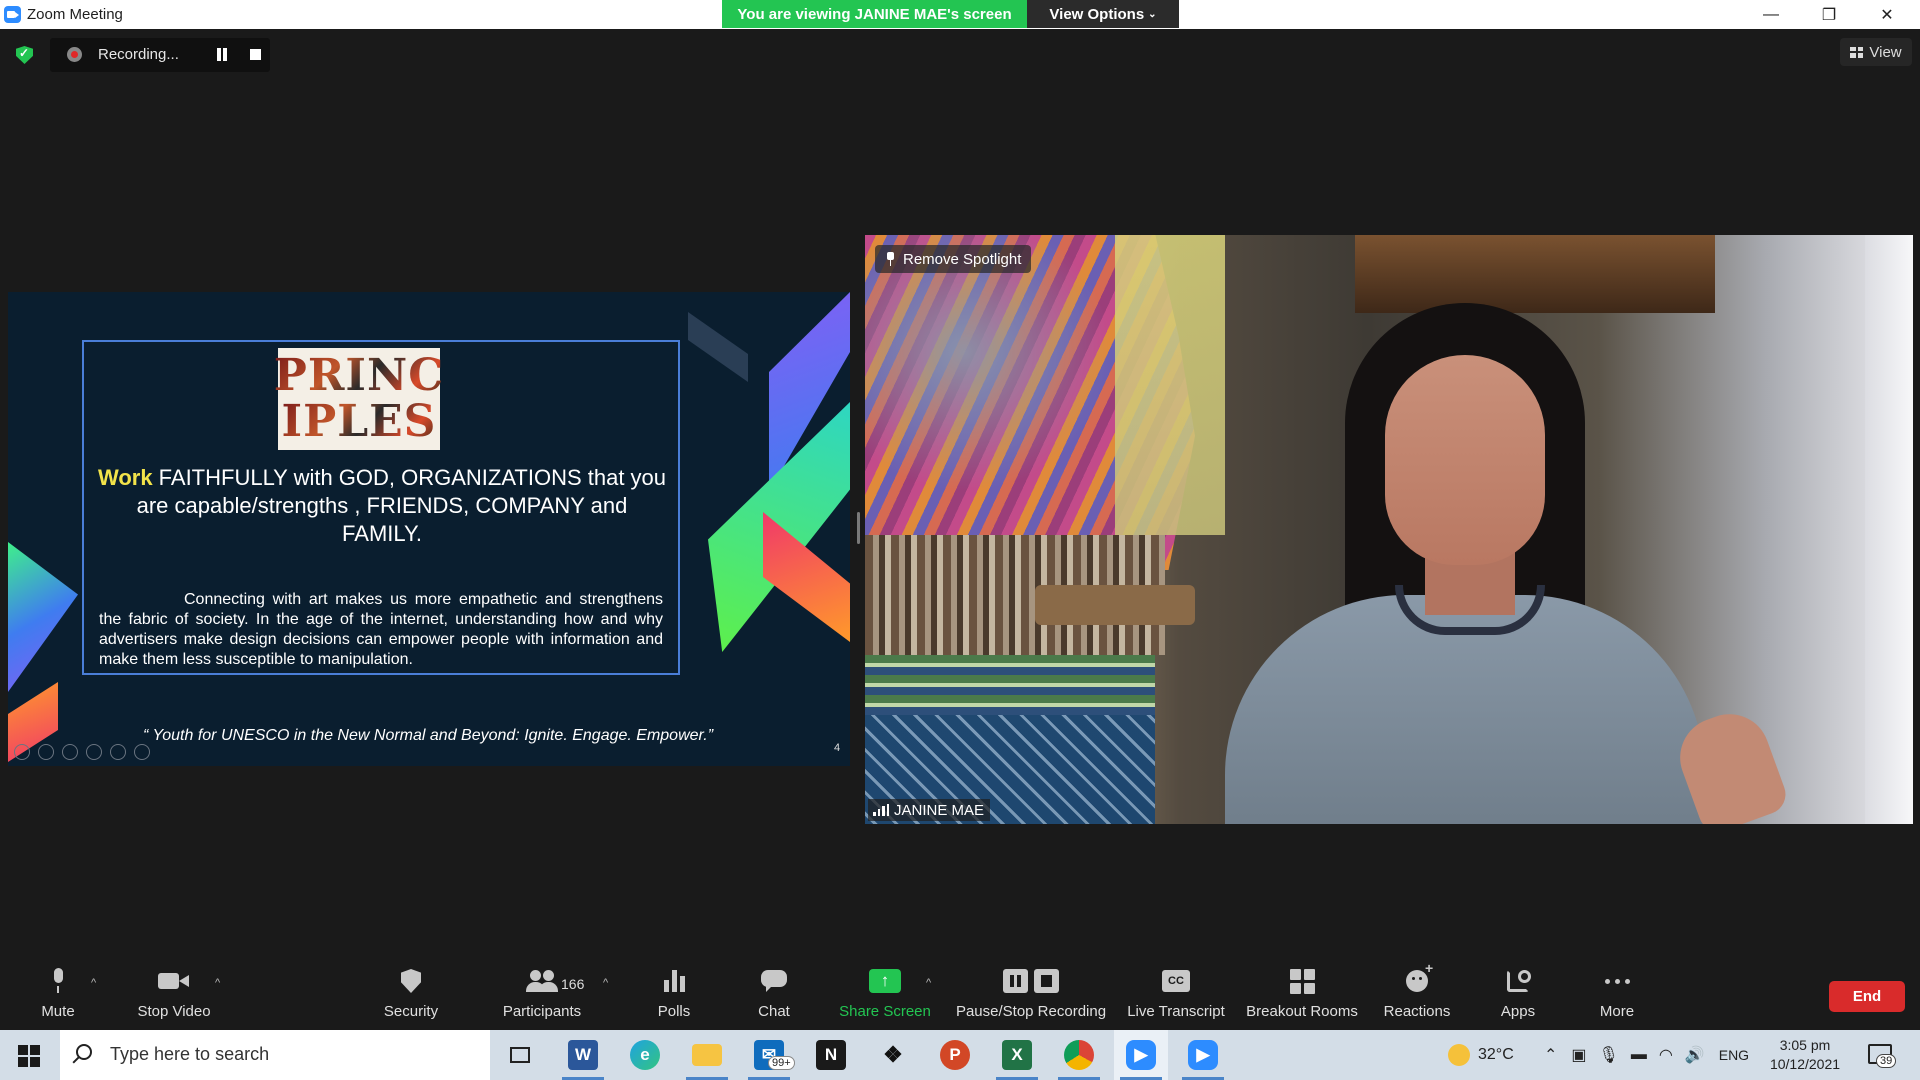 This screenshot has width=1920, height=1080. I want to click on participants-icon, so click(542, 981).